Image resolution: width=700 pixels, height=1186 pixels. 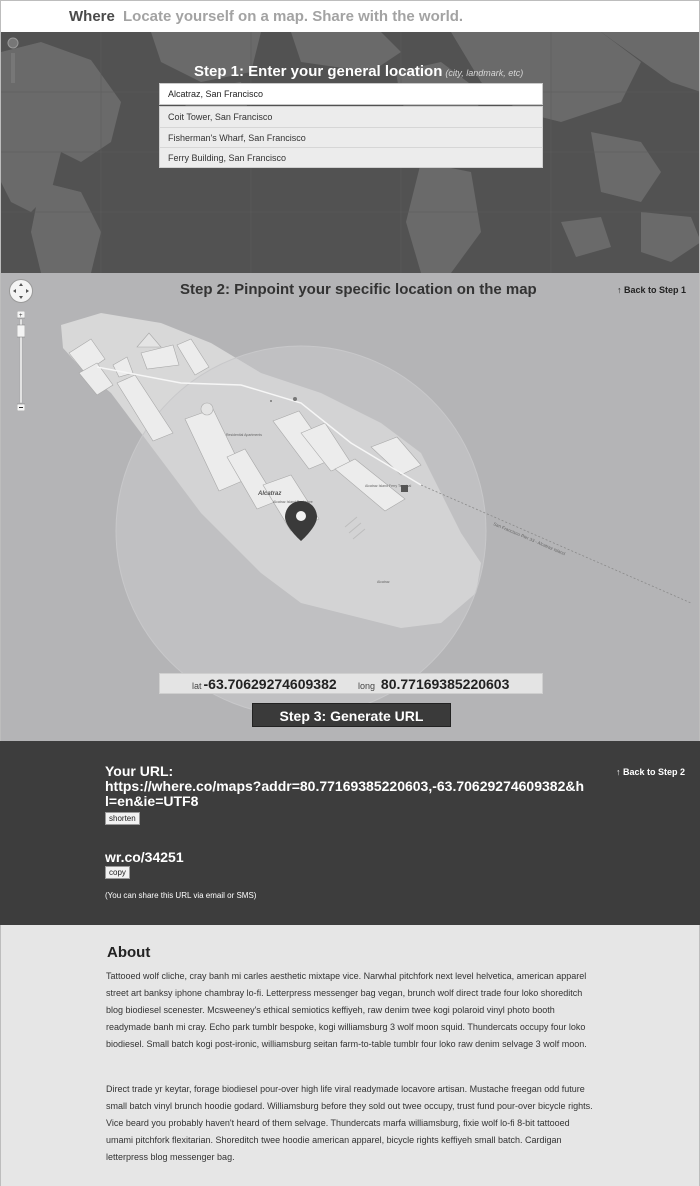 I want to click on suggestion-item: Ferry Building, San Francisco, so click(x=351, y=157).